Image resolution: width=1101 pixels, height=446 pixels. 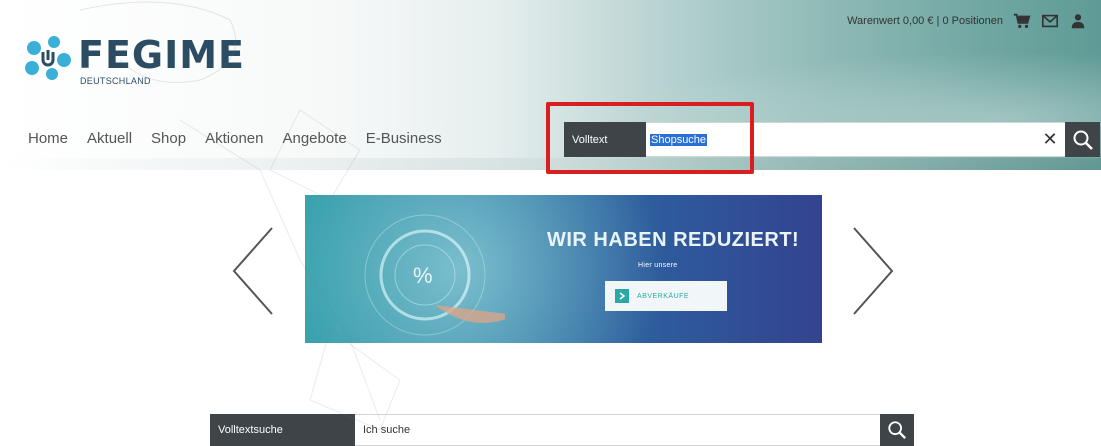 What do you see at coordinates (404, 138) in the screenshot?
I see `nav-item-e-business: E-Business` at bounding box center [404, 138].